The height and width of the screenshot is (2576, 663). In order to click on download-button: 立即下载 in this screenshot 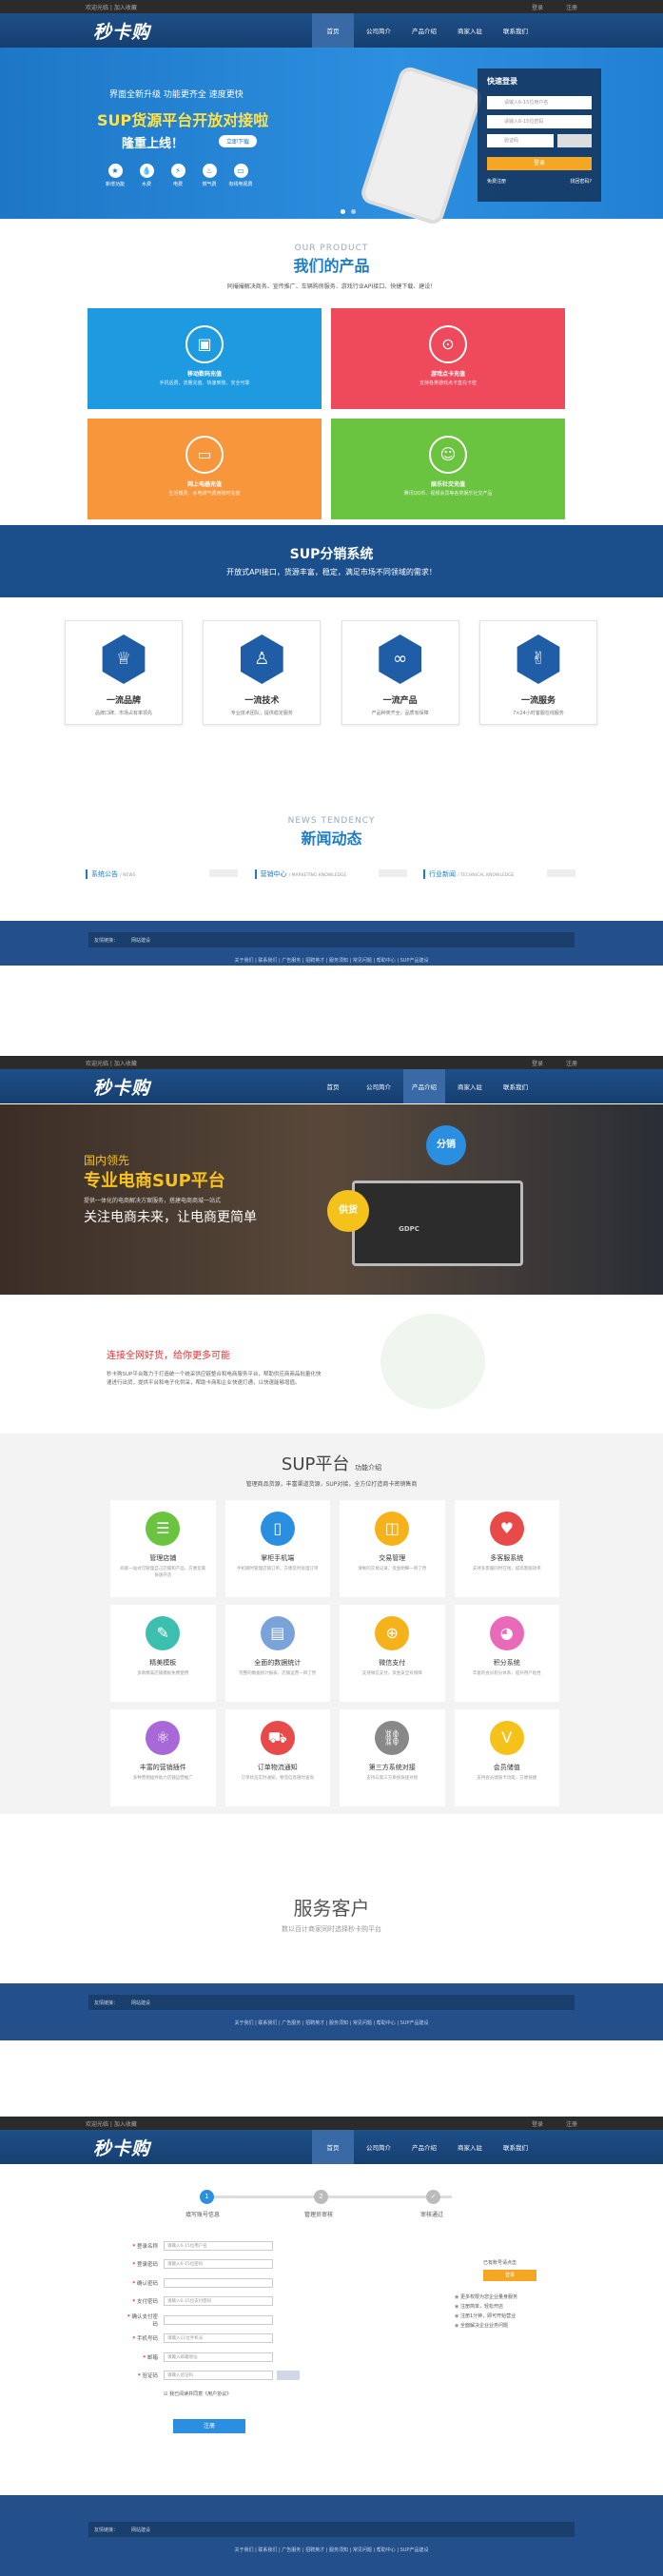, I will do `click(238, 141)`.